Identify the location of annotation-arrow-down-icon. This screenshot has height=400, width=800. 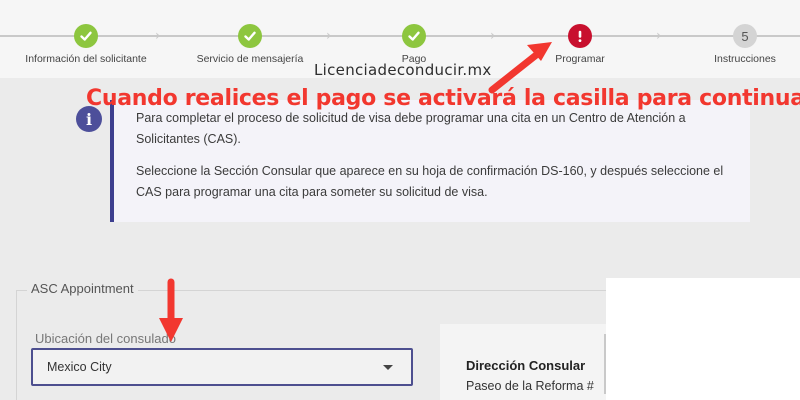
(171, 310).